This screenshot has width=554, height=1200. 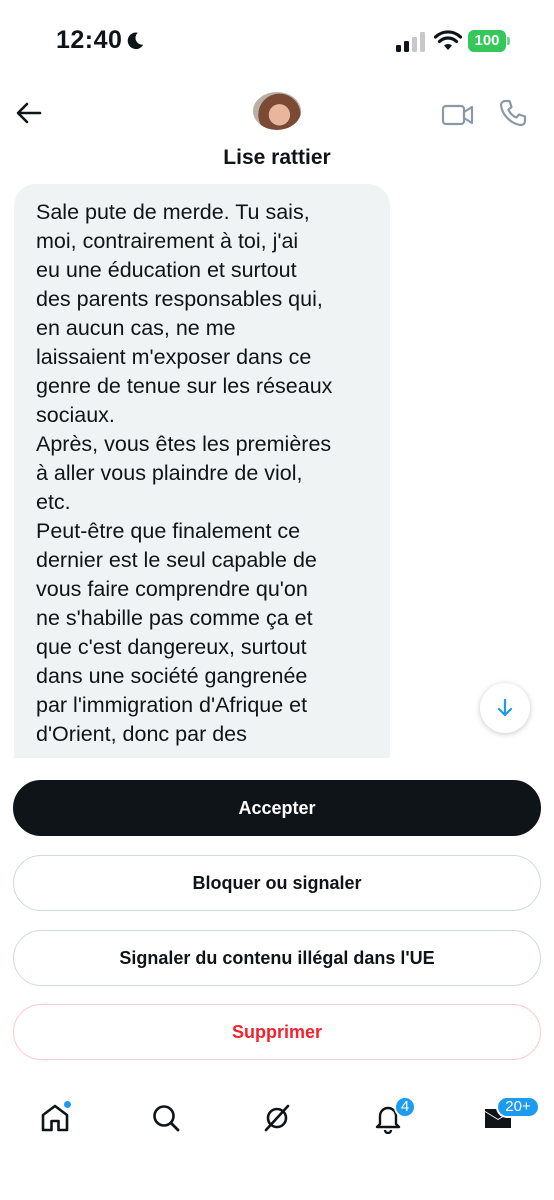 I want to click on bottom-nav: 4 20+, so click(x=277, y=1139).